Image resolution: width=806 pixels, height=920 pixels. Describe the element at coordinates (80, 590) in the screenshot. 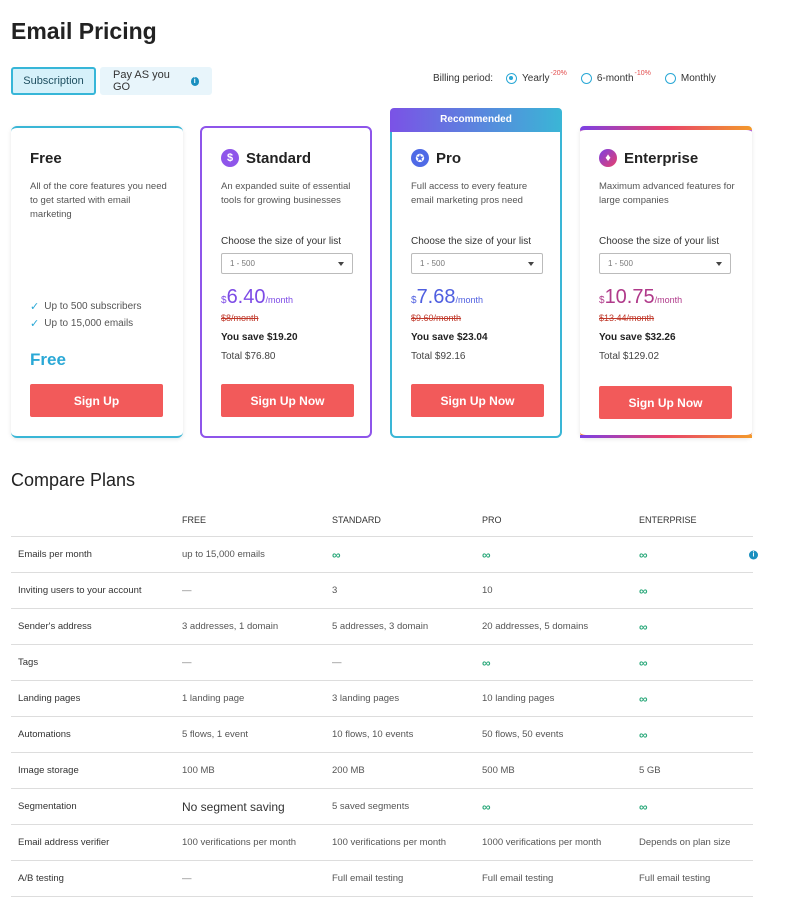

I see `cell-value: Inviting users to your account` at that location.